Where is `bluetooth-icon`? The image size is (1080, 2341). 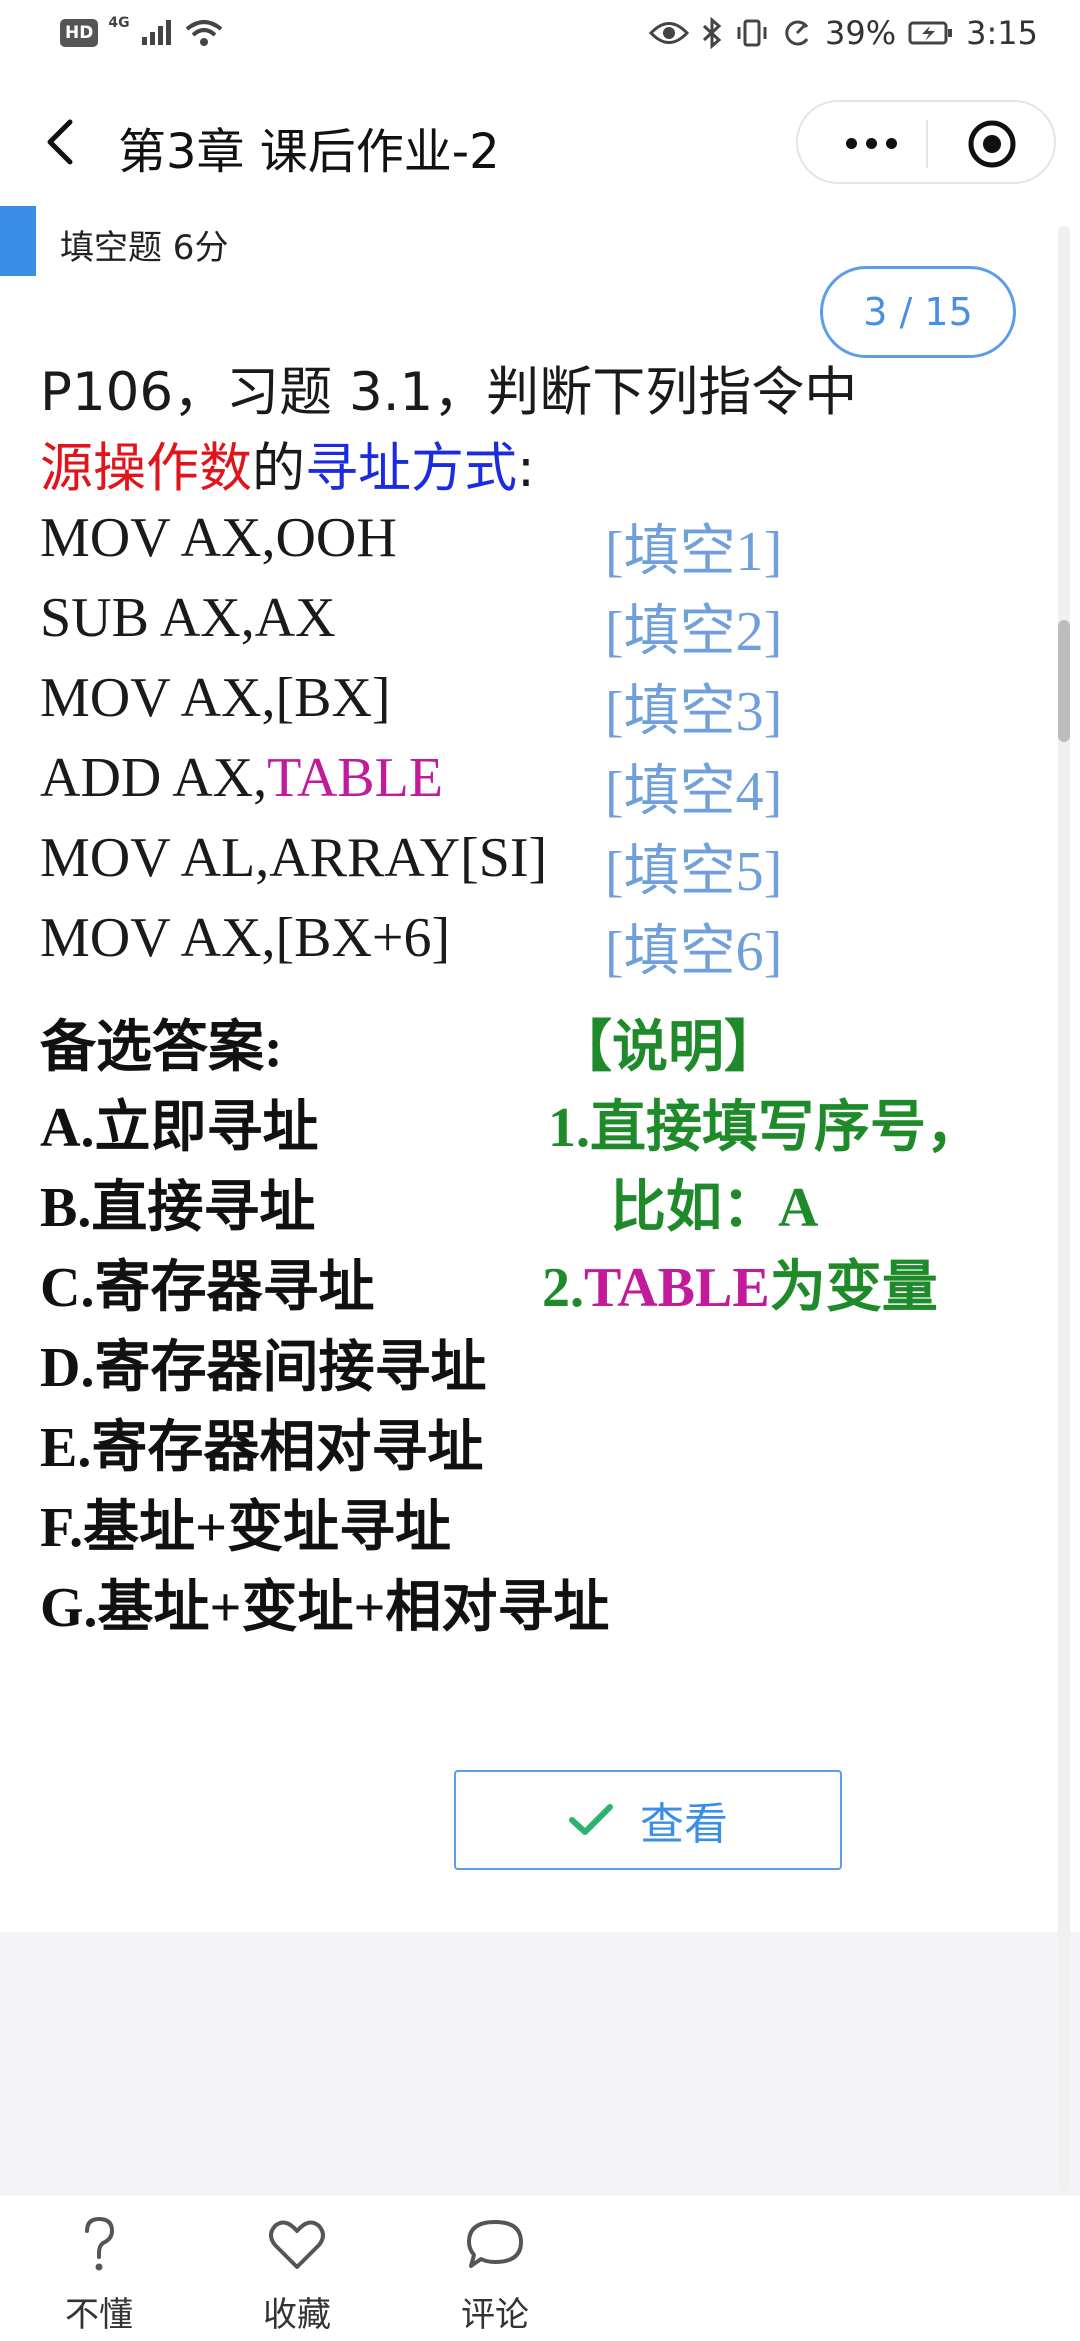 bluetooth-icon is located at coordinates (712, 33).